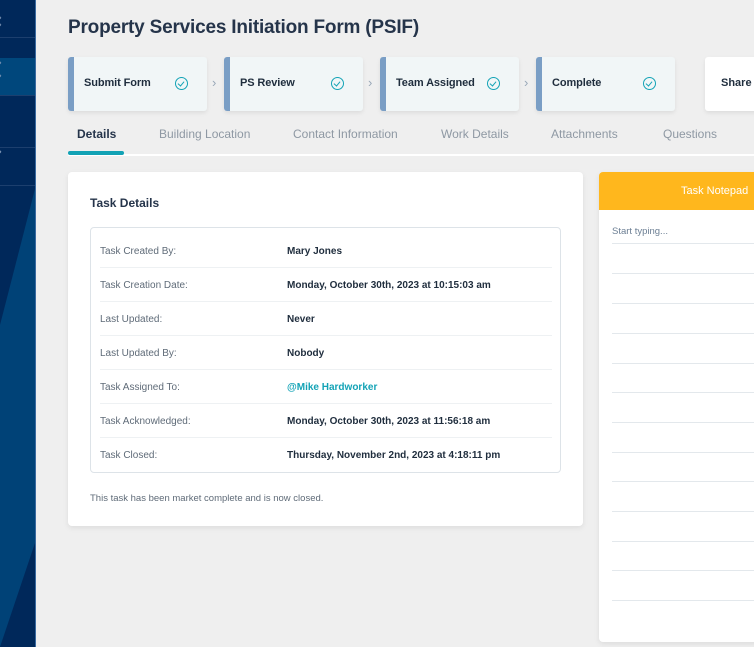  What do you see at coordinates (676, 191) in the screenshot?
I see `notepad-header: Task Notepad` at bounding box center [676, 191].